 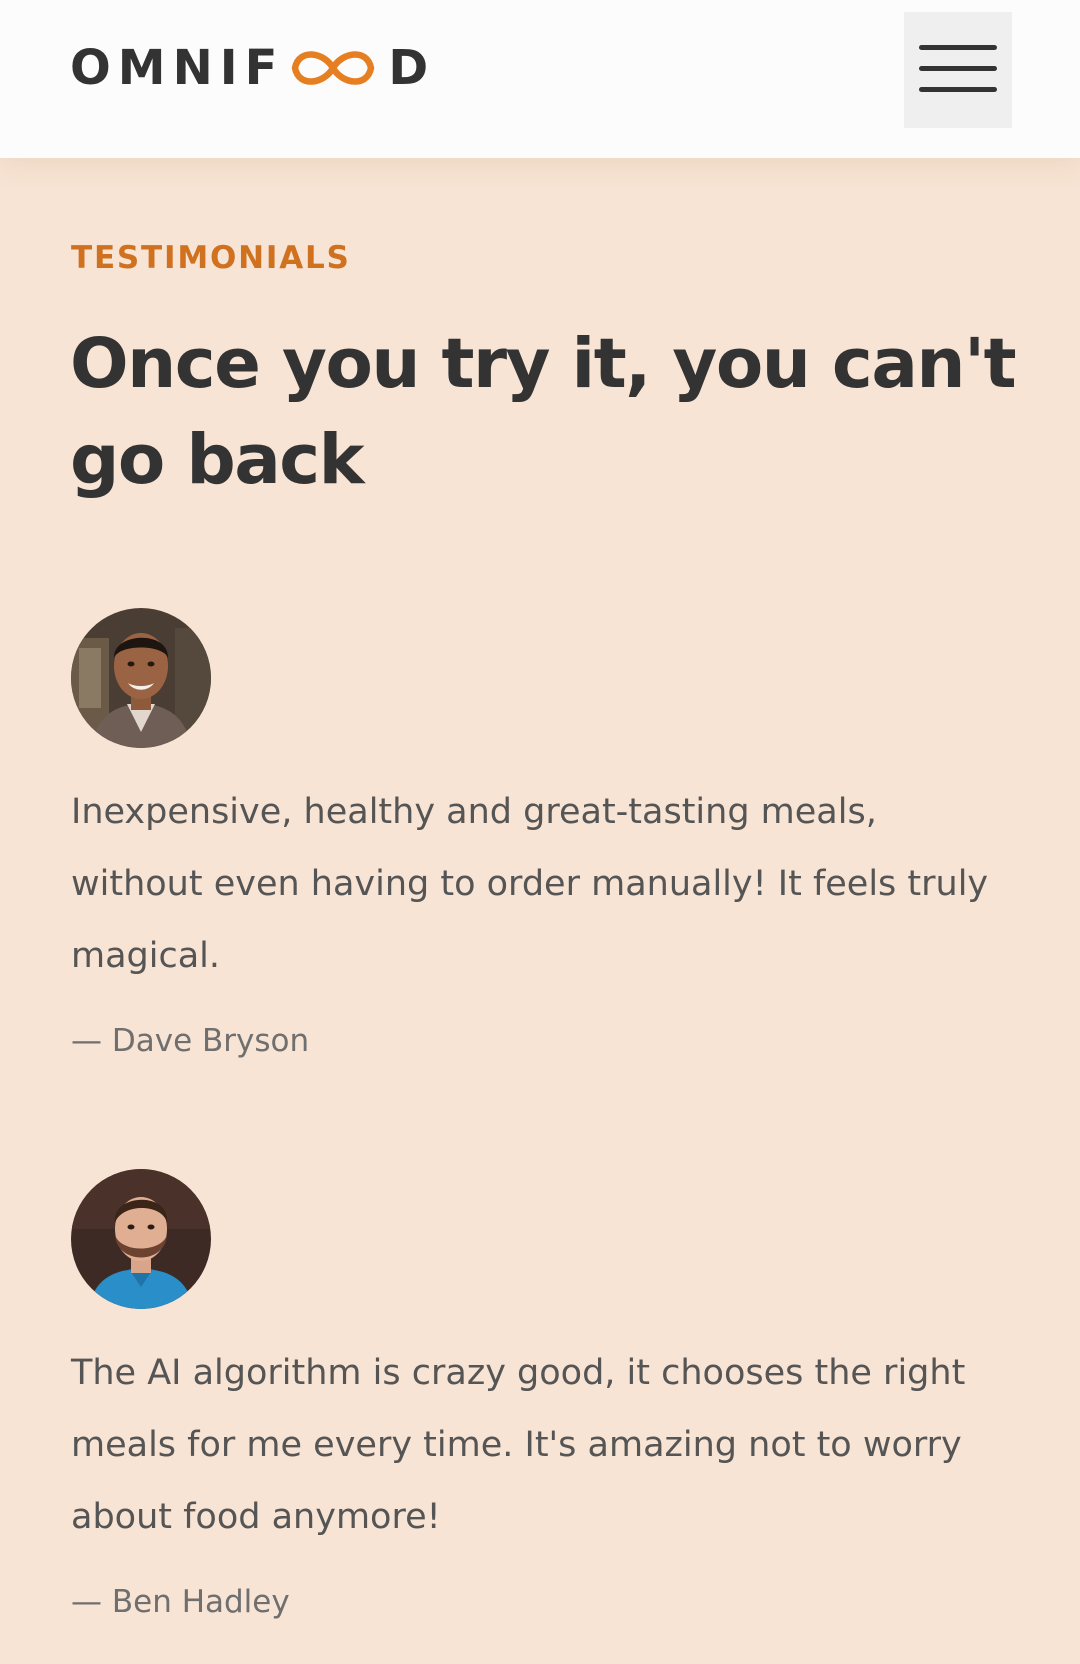 I want to click on testimonial-author: — Dave Bryson, so click(x=190, y=1041).